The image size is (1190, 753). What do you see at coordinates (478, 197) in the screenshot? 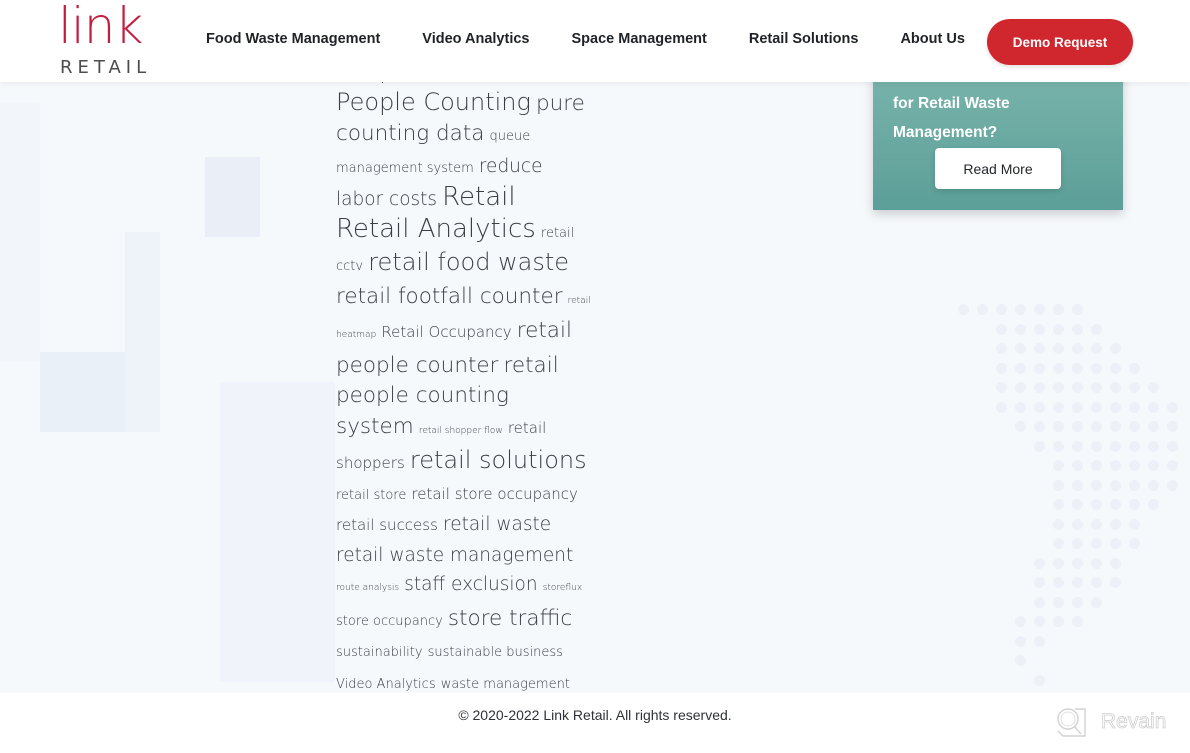
I see `tag-link: Retail` at bounding box center [478, 197].